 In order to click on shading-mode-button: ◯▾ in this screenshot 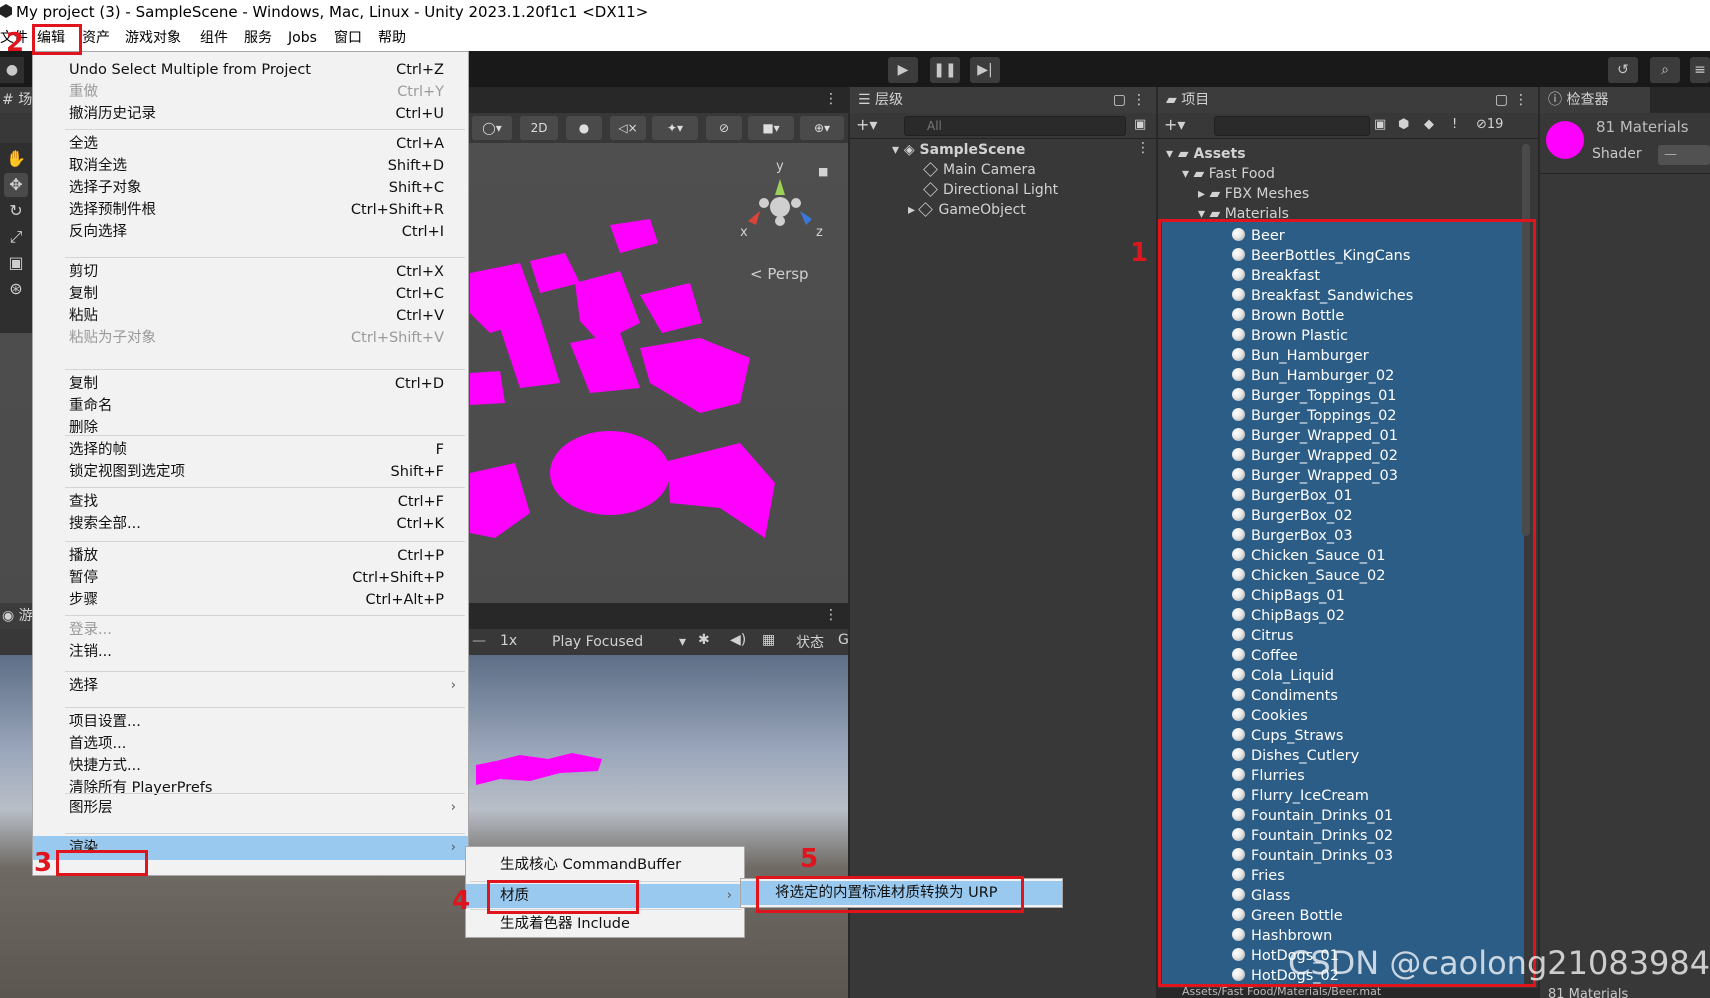, I will do `click(492, 128)`.